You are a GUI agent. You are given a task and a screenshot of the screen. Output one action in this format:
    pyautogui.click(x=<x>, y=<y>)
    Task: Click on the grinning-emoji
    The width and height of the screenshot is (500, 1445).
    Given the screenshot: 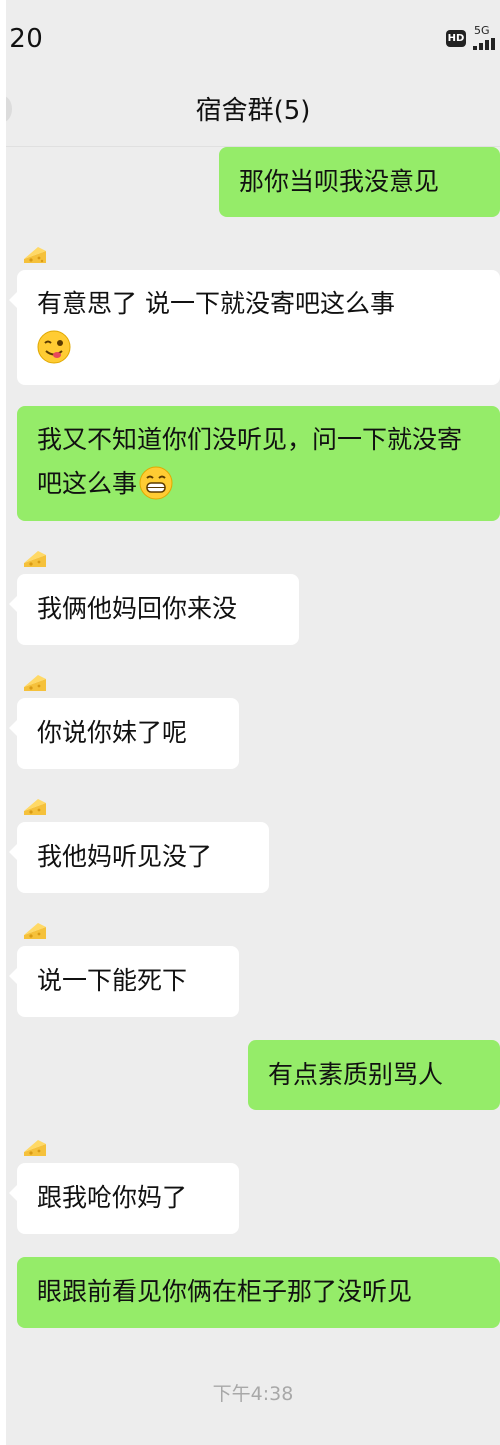 What is the action you would take?
    pyautogui.click(x=156, y=483)
    